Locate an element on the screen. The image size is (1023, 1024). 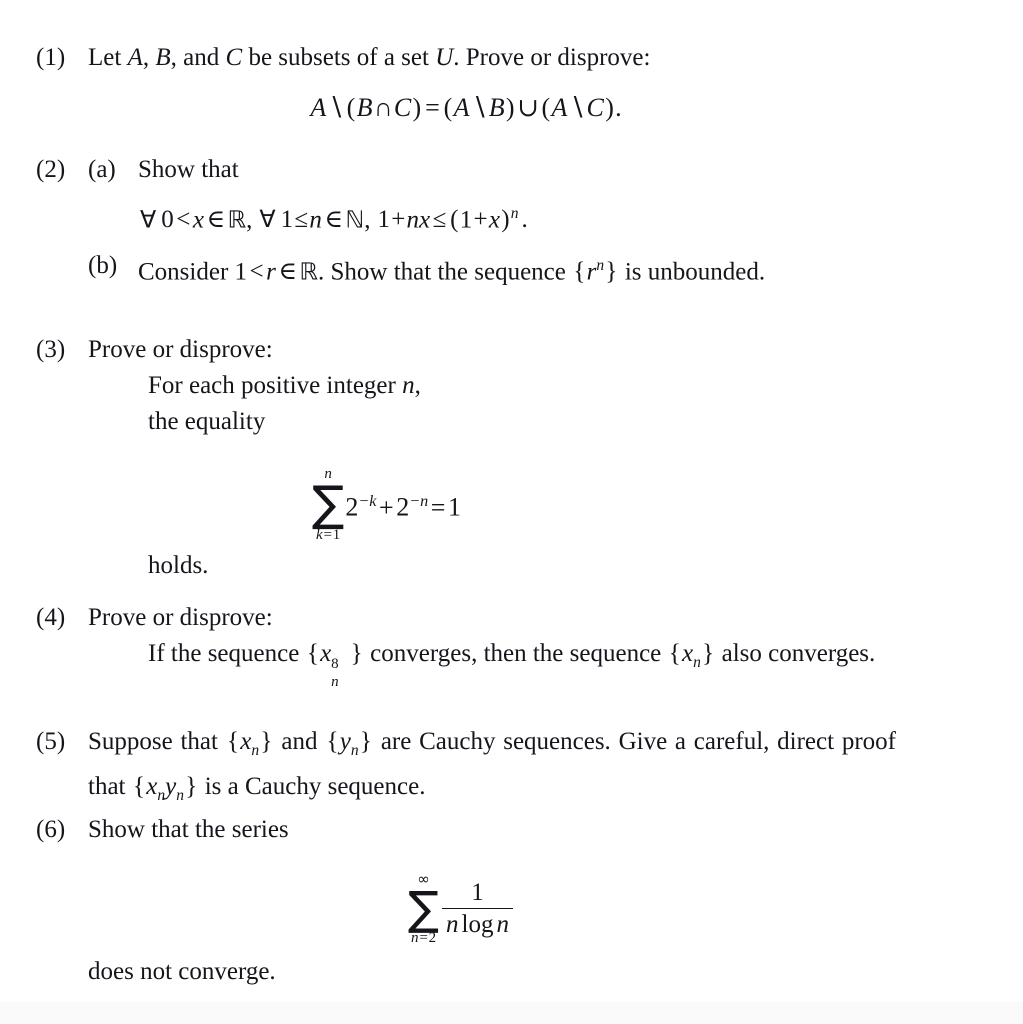
problem-1-equation: A∖(B∩C) = (A∖B)∪(A∖C). is located at coordinates (466, 108).